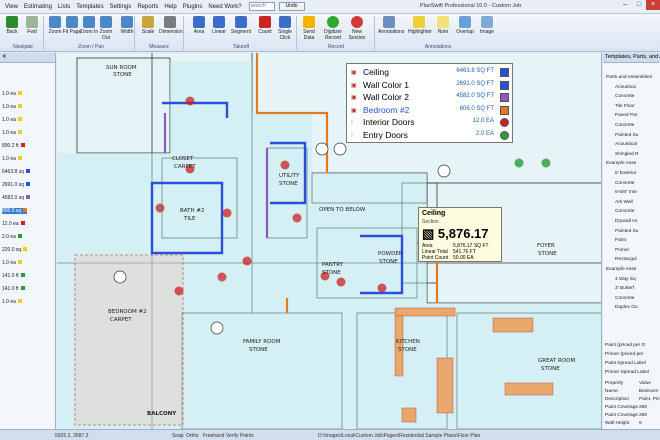 This screenshot has width=660, height=440. I want to click on template-tree-item: 8' Exterior, so click(625, 173).